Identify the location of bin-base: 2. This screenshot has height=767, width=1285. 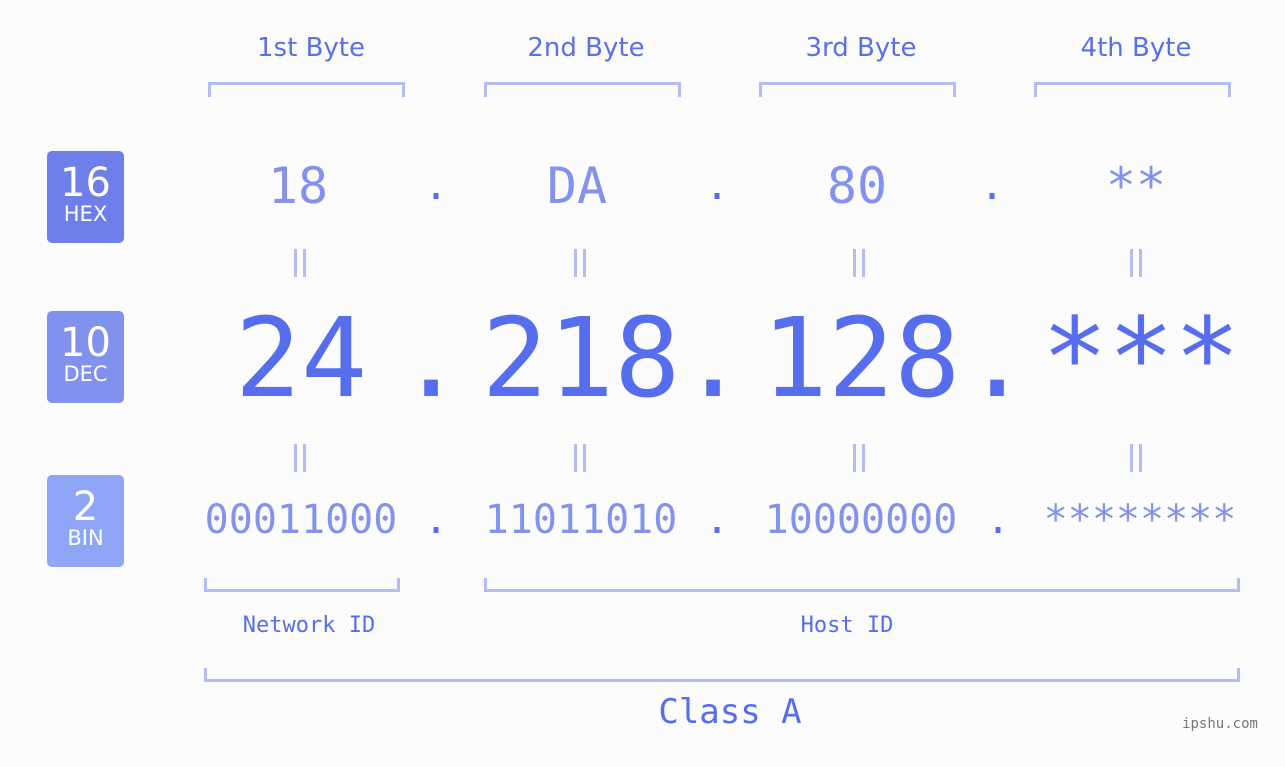
(85, 507).